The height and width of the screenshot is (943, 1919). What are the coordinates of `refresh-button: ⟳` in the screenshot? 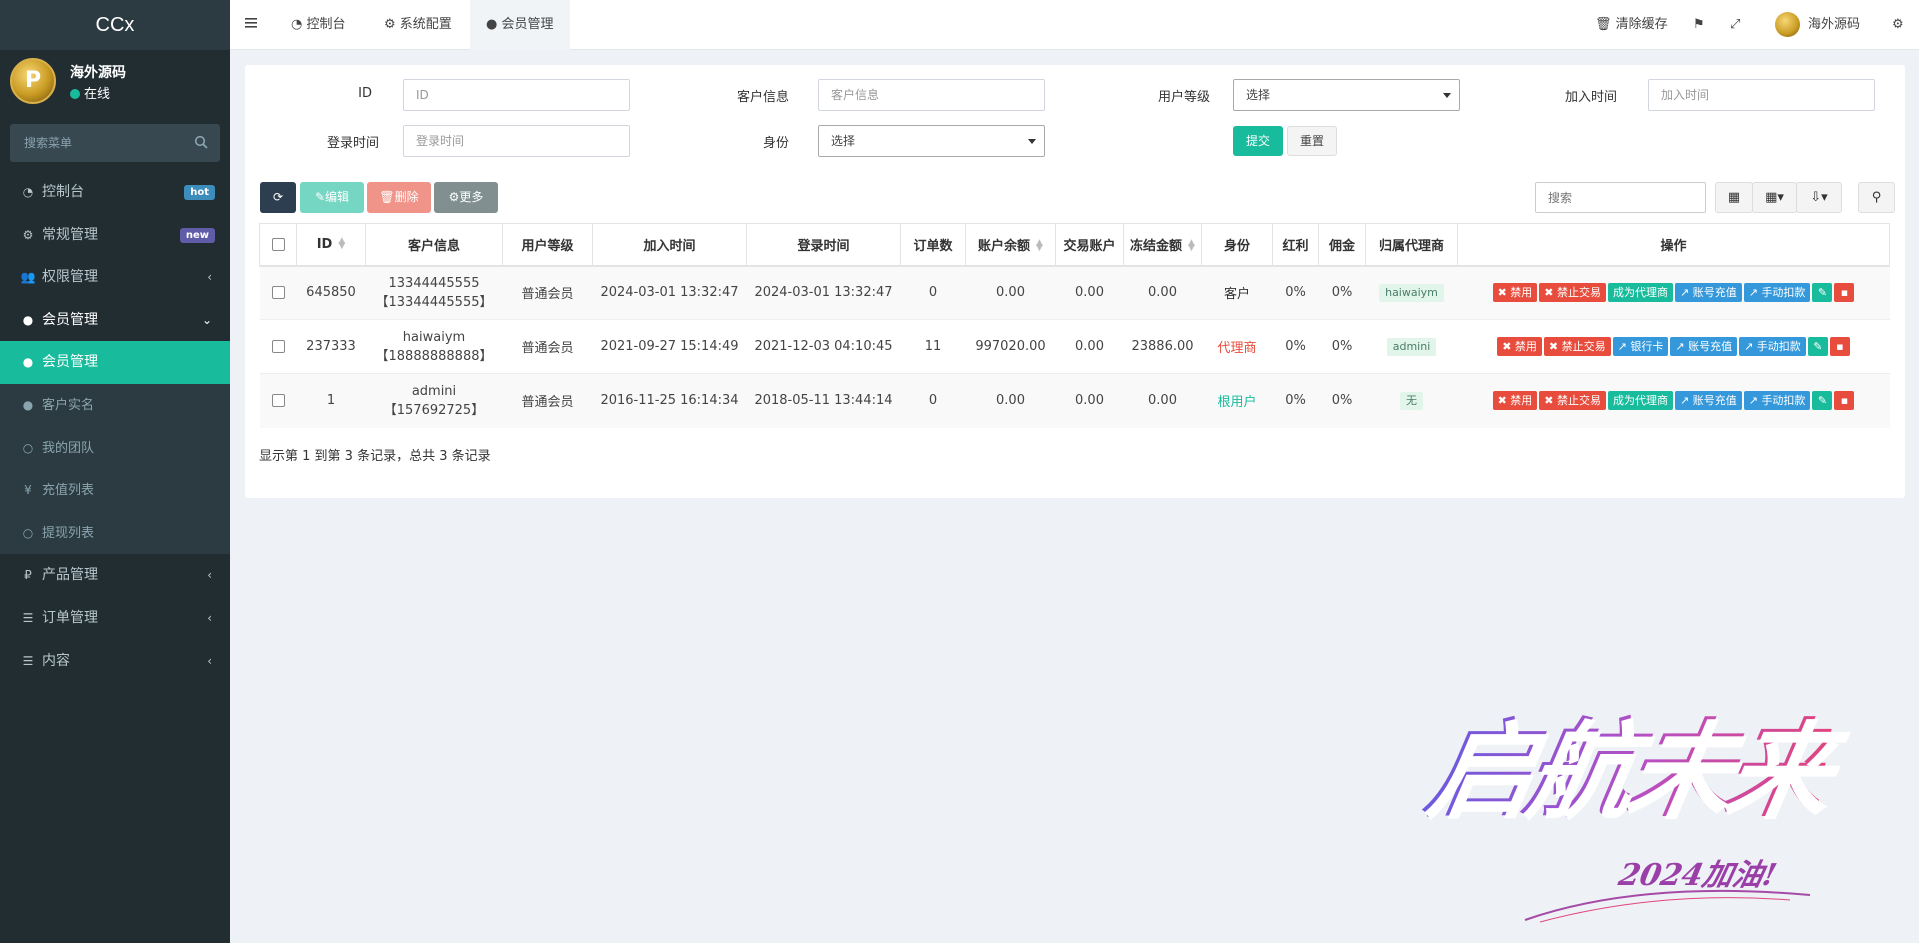 It's located at (278, 197).